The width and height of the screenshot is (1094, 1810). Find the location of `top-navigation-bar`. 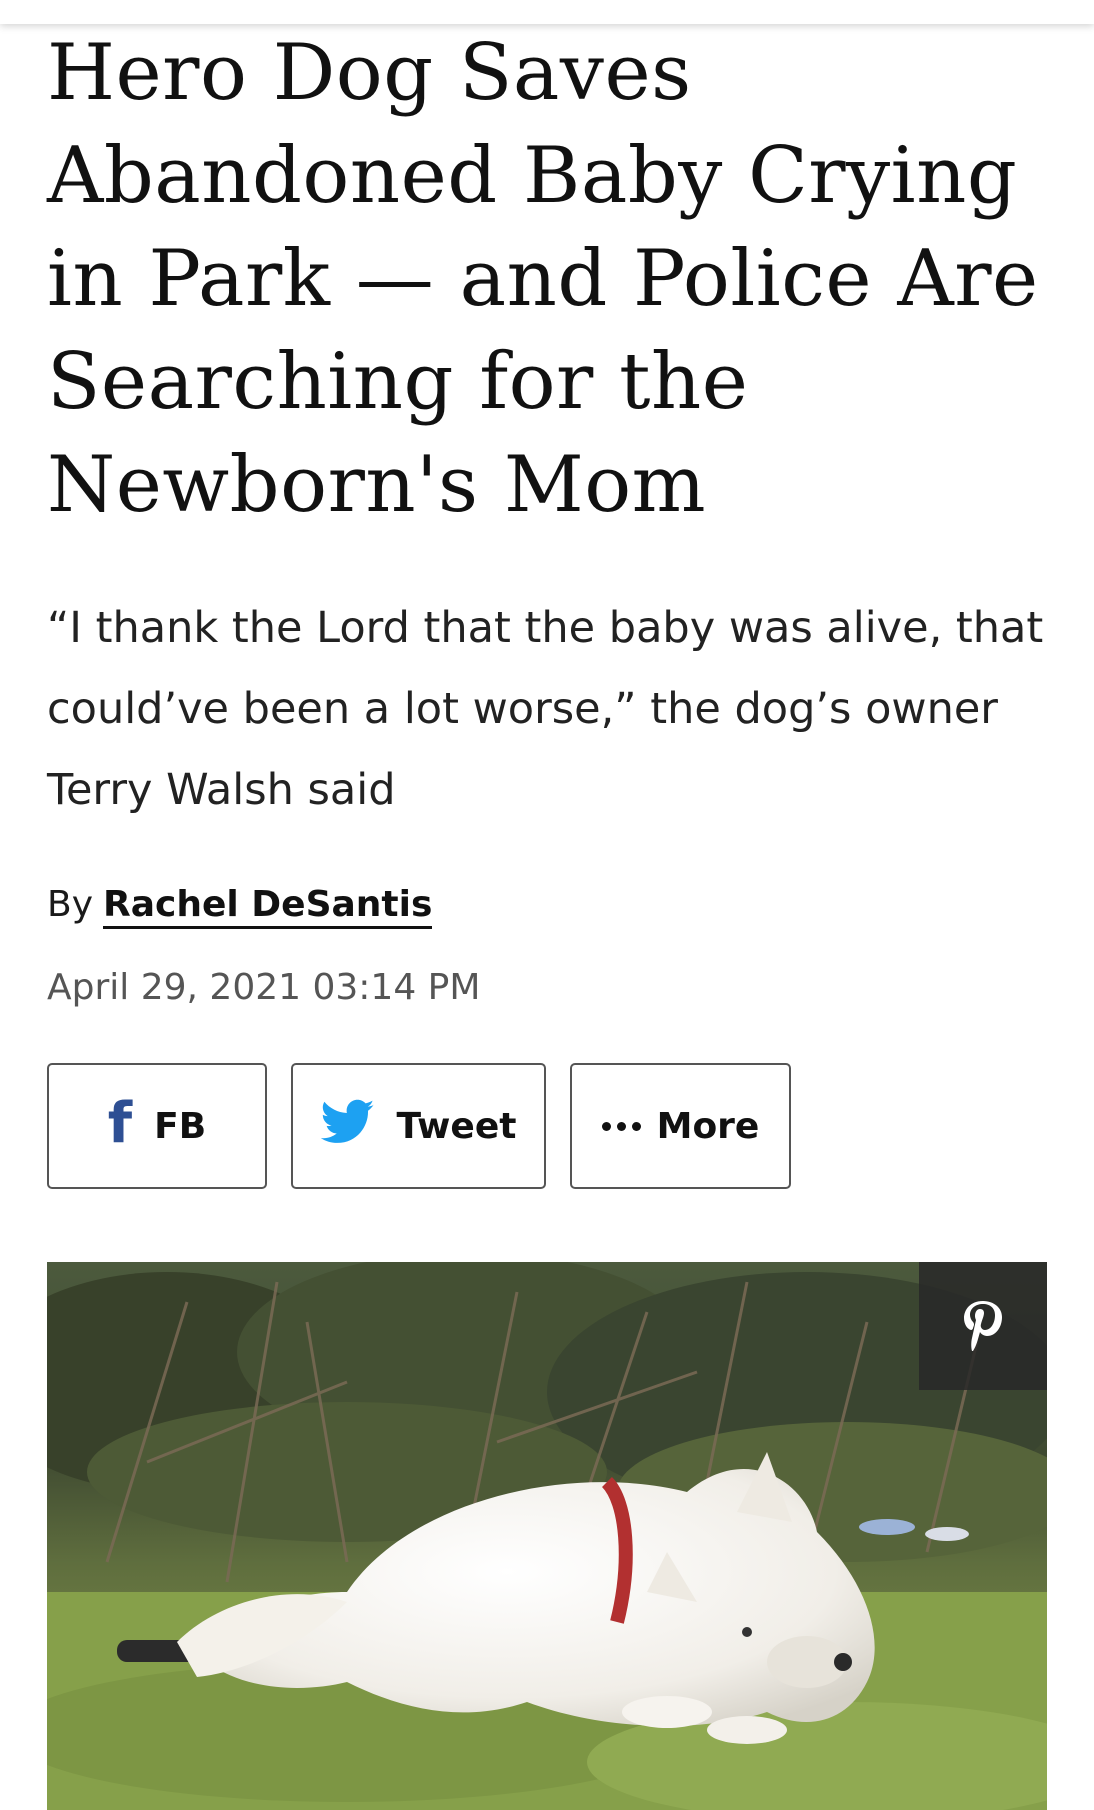

top-navigation-bar is located at coordinates (547, 12).